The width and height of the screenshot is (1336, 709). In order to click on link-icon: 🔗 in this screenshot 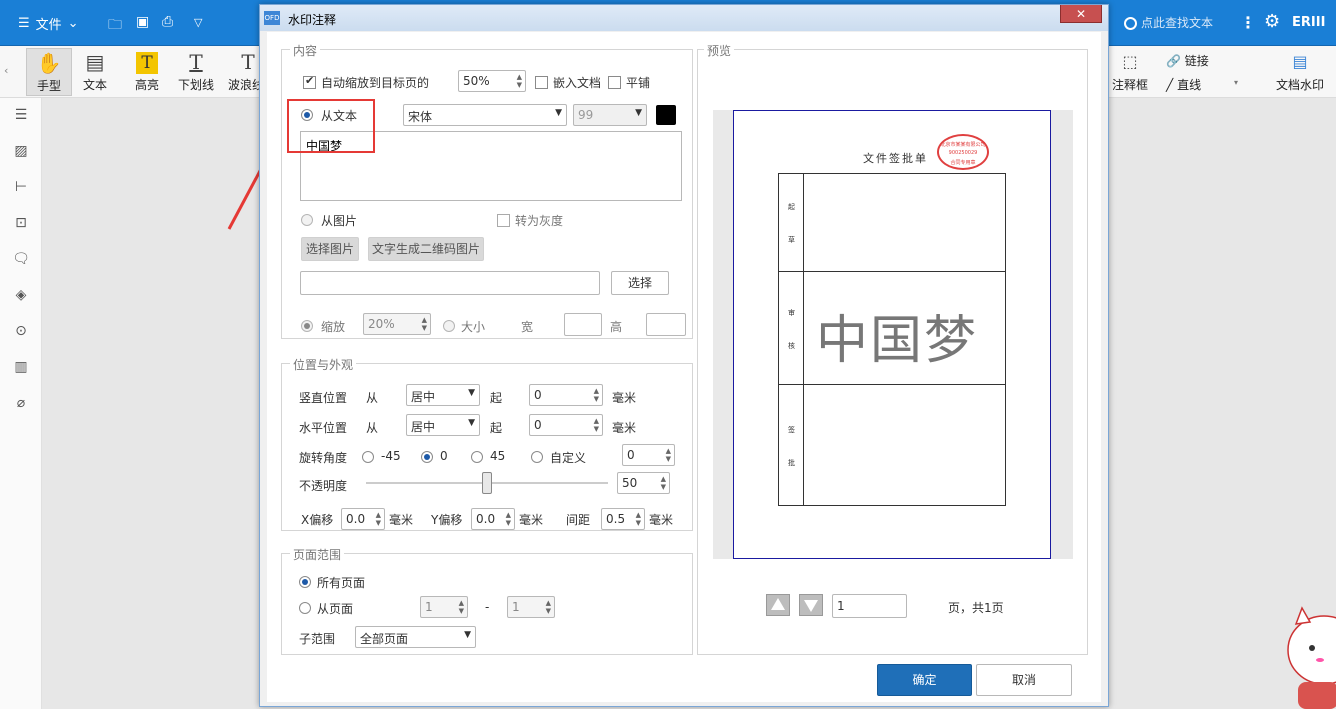, I will do `click(1173, 61)`.